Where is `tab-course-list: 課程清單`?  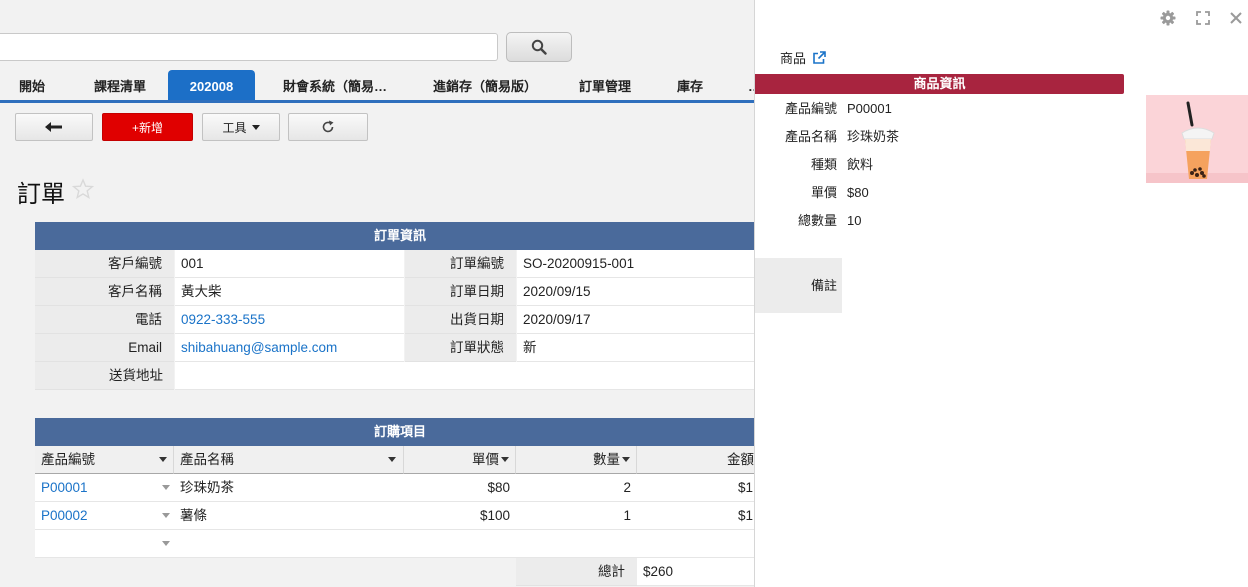 tab-course-list: 課程清單 is located at coordinates (120, 85).